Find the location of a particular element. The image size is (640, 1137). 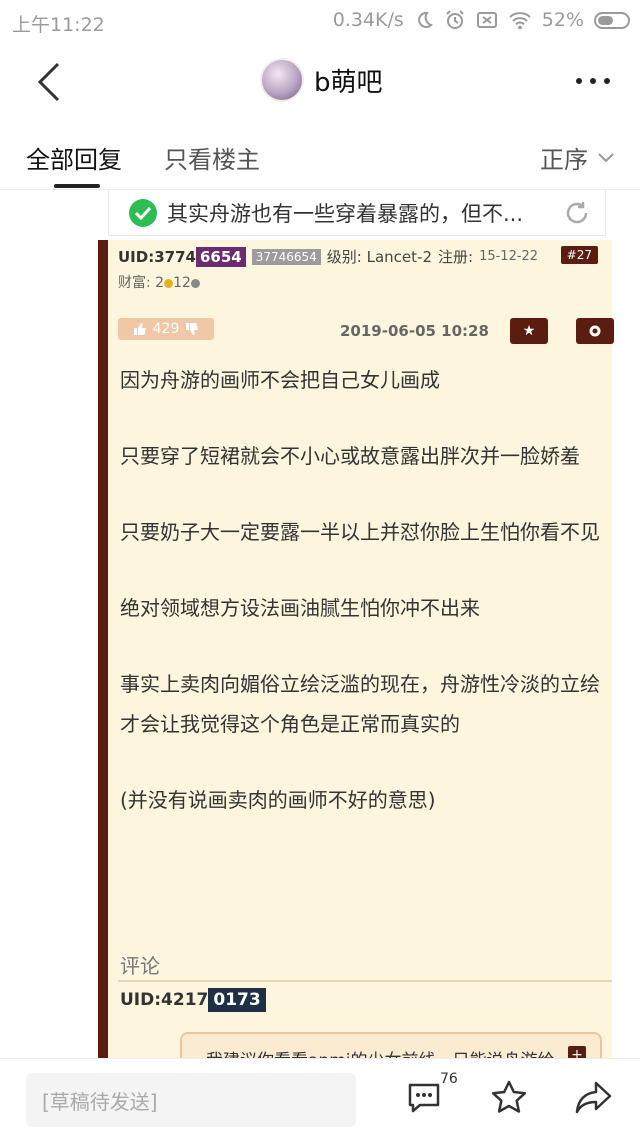

user-level: 级别: Lancet-2 is located at coordinates (379, 257).